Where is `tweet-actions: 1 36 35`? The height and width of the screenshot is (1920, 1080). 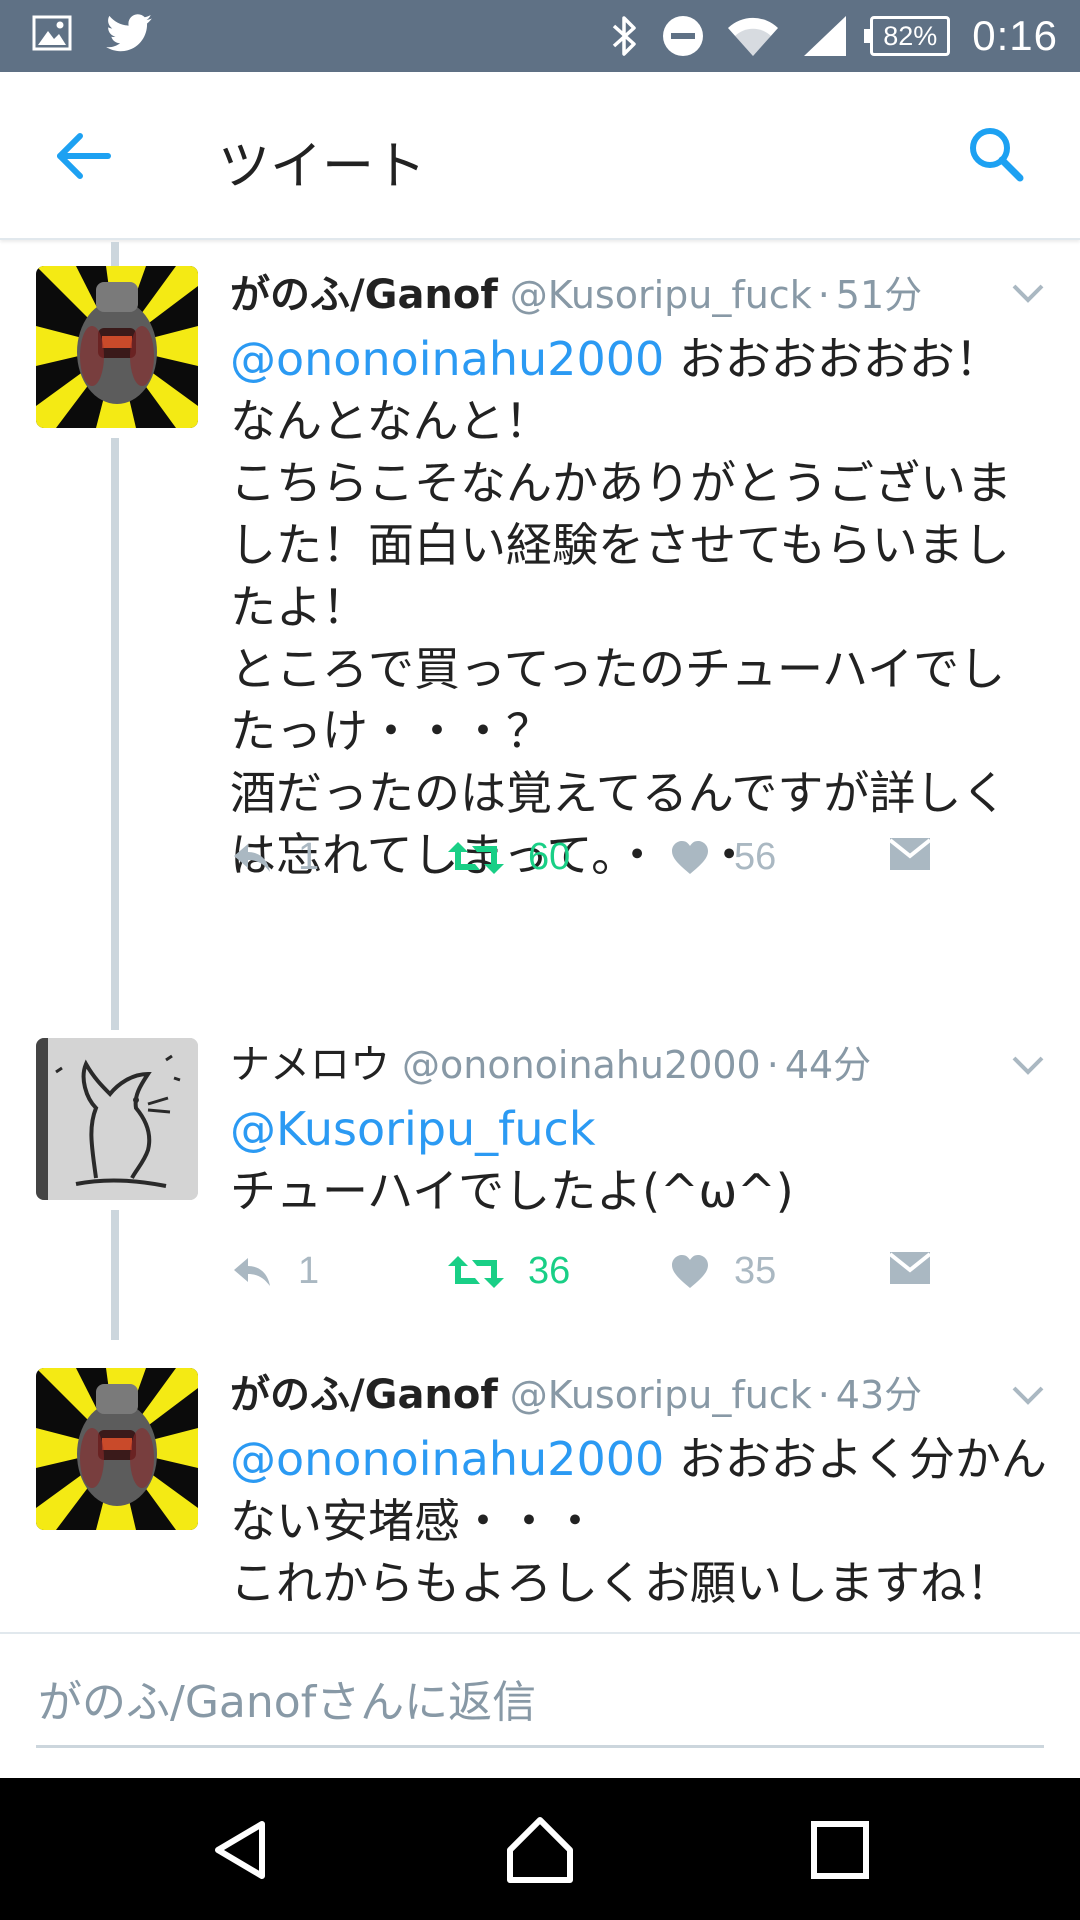 tweet-actions: 1 36 35 is located at coordinates (640, 1281).